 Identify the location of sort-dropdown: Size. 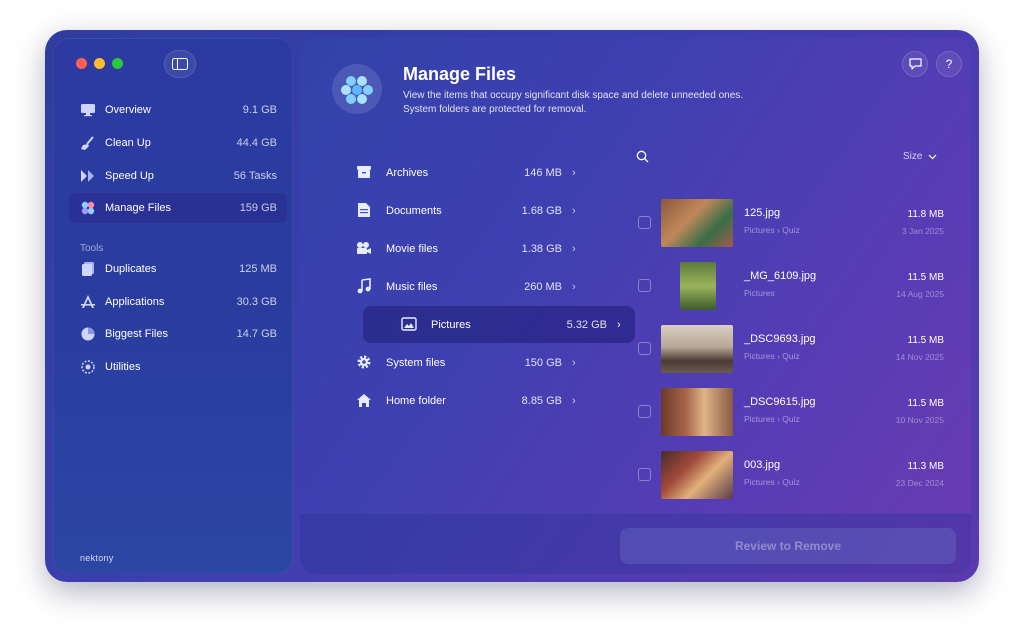
(920, 156).